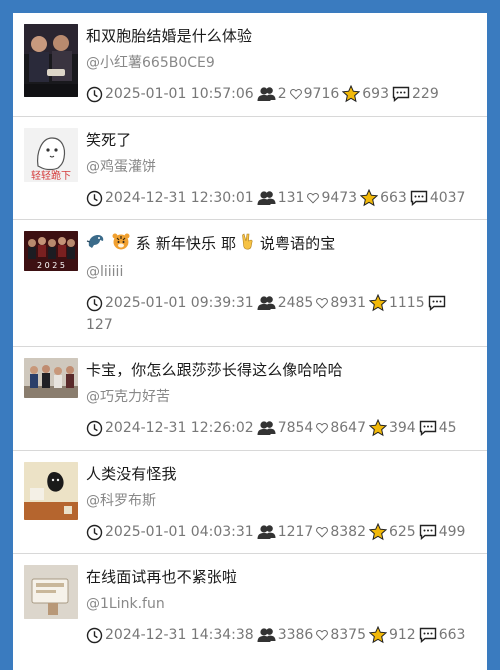 The image size is (500, 670). Describe the element at coordinates (51, 175) in the screenshot. I see `svg-text: 轻轻跪下` at that location.